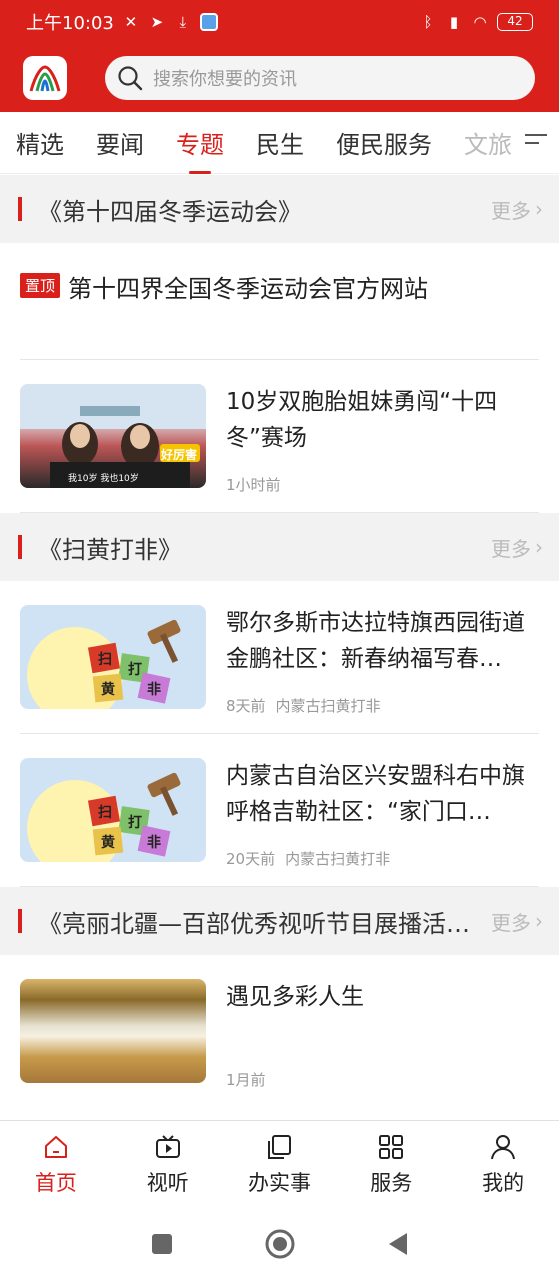  What do you see at coordinates (40, 285) in the screenshot?
I see `pinned-badge: 置顶` at bounding box center [40, 285].